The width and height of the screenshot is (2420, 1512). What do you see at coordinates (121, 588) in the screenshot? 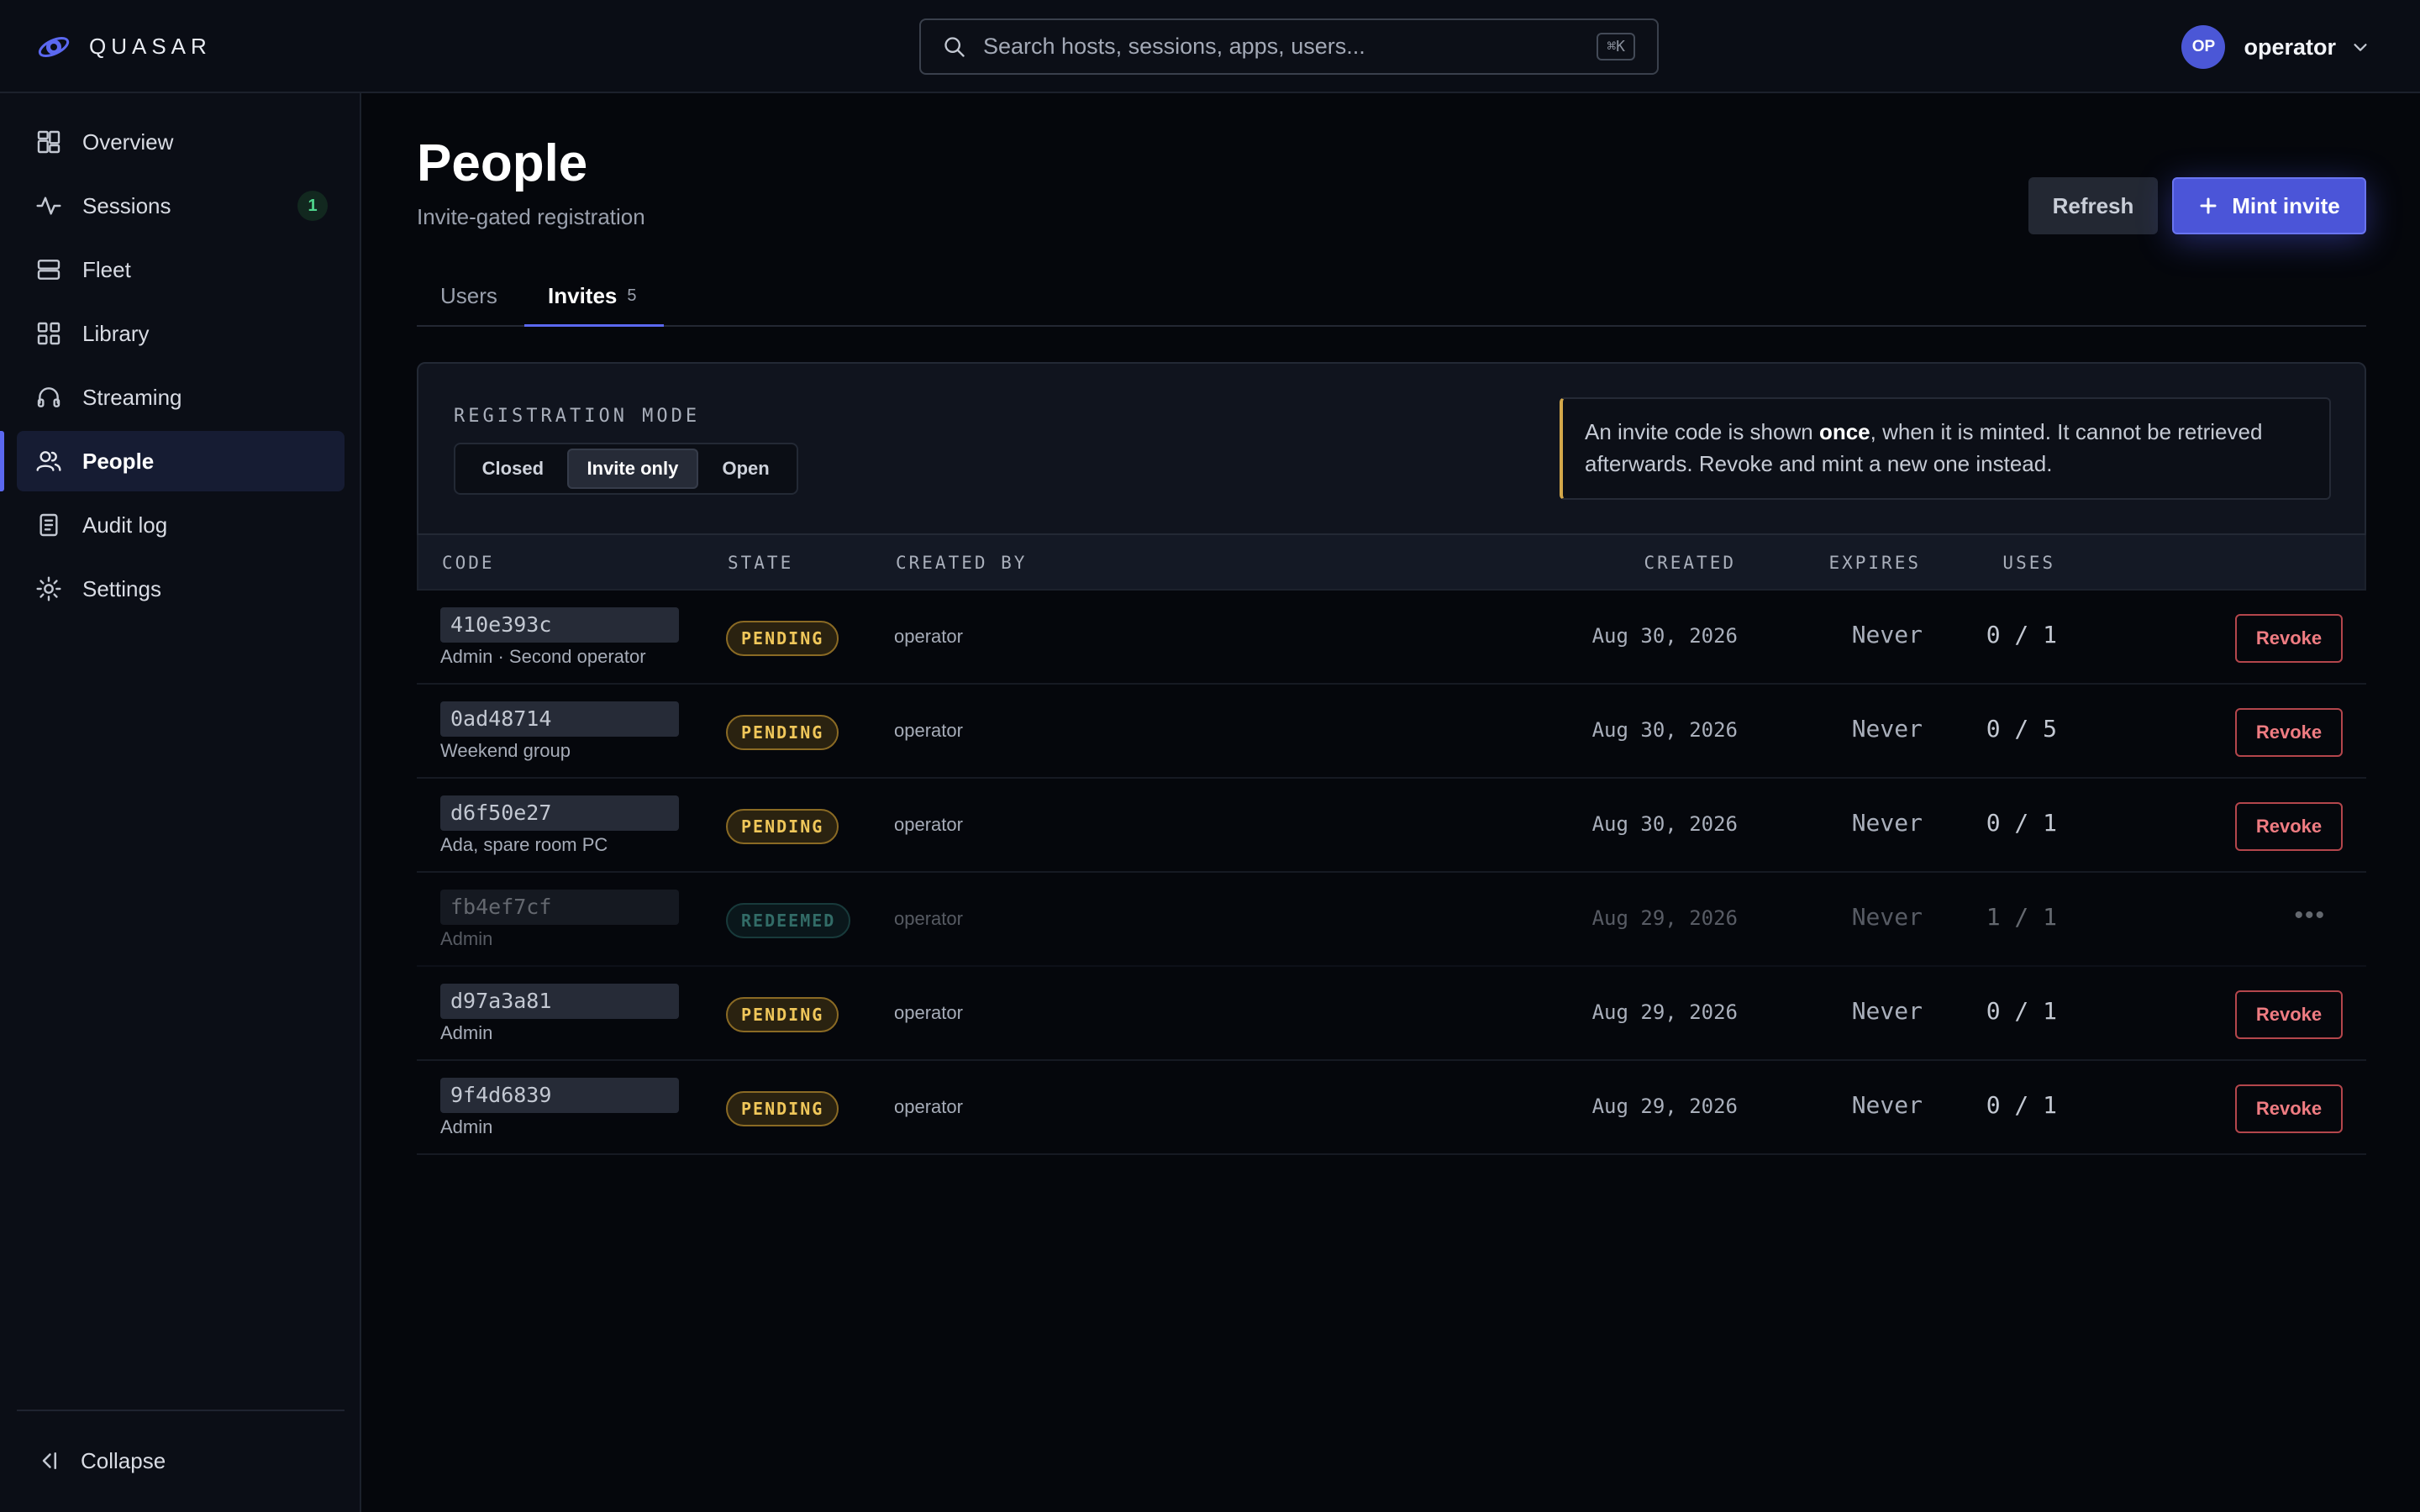
I see `sidebar-item-label: Settings` at bounding box center [121, 588].